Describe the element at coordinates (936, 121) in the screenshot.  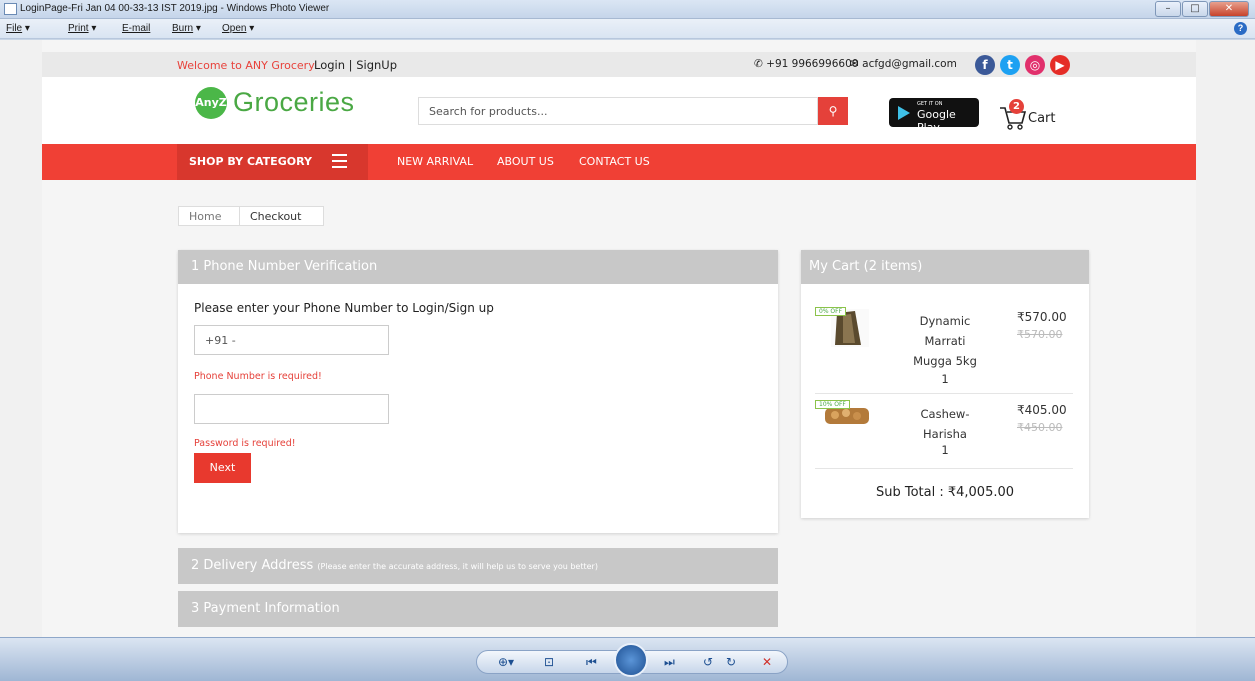
I see `gplay-big-text: Google Play` at that location.